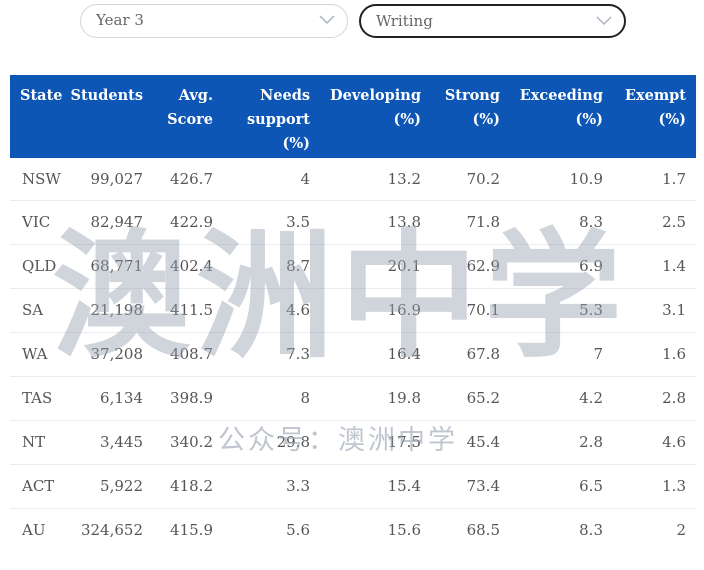 This screenshot has height=570, width=704. Describe the element at coordinates (188, 486) in the screenshot. I see `table-cell: 418.2` at that location.